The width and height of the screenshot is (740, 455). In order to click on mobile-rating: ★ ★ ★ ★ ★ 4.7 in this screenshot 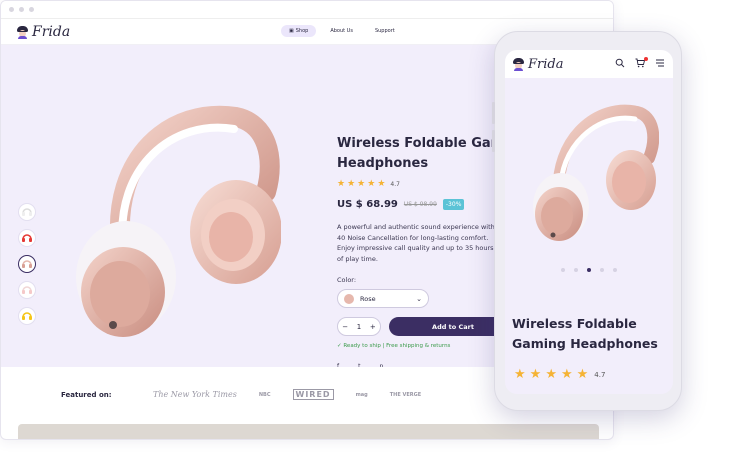, I will do `click(560, 374)`.